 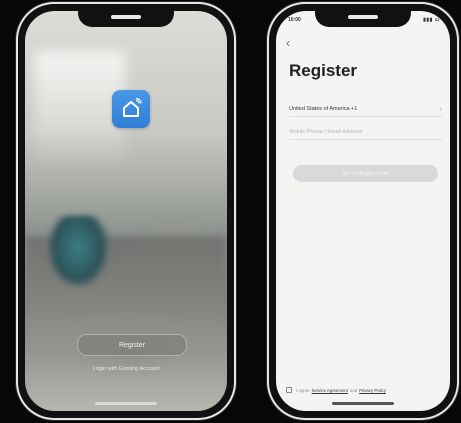 I want to click on agreement-checkbox, so click(x=289, y=390).